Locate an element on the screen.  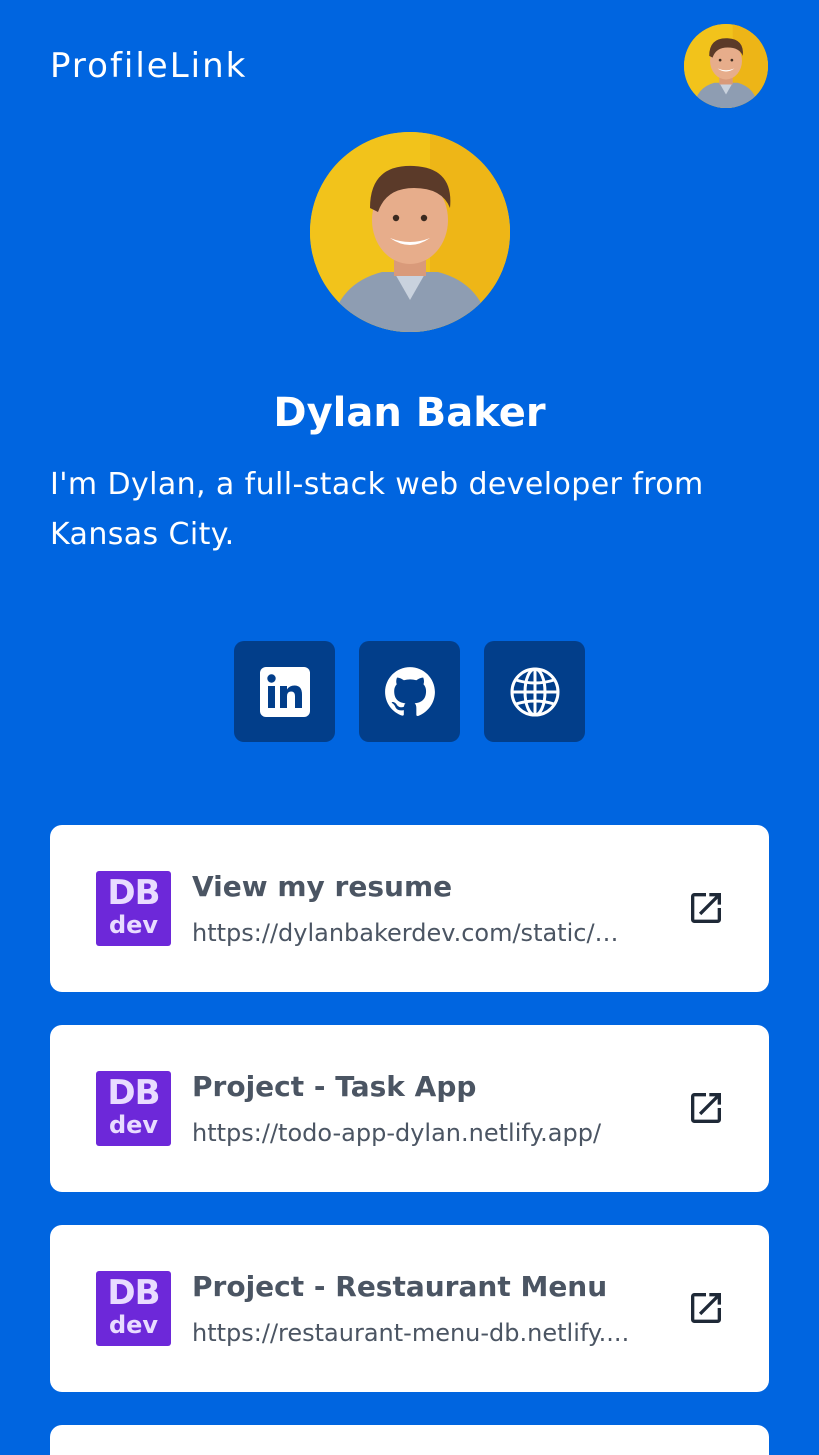
brand-logo: ProfileLink is located at coordinates (148, 66).